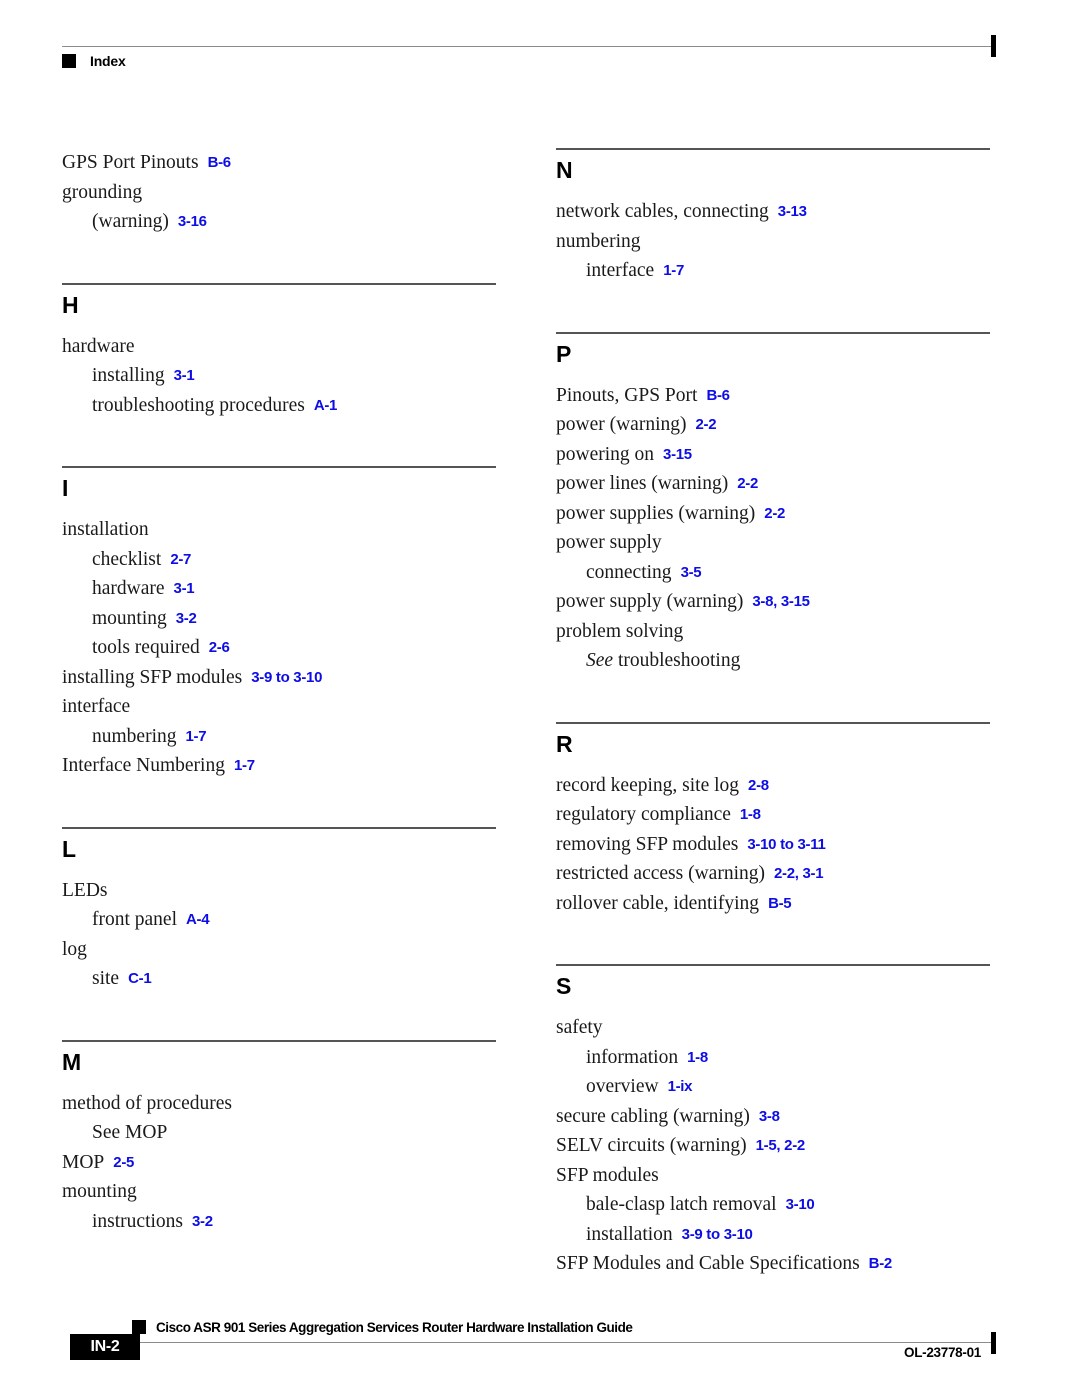 This screenshot has width=1080, height=1397. Describe the element at coordinates (773, 1176) in the screenshot. I see `index-entry: SFP modules` at that location.